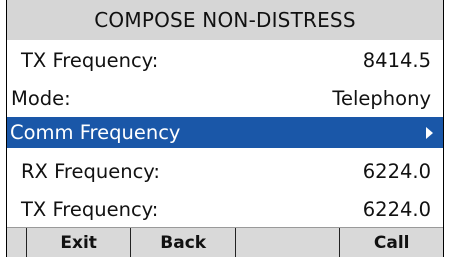 This screenshot has height=257, width=450. What do you see at coordinates (225, 209) in the screenshot?
I see `list-item-tx-frequency-2: TX Frequency: 6224.0` at bounding box center [225, 209].